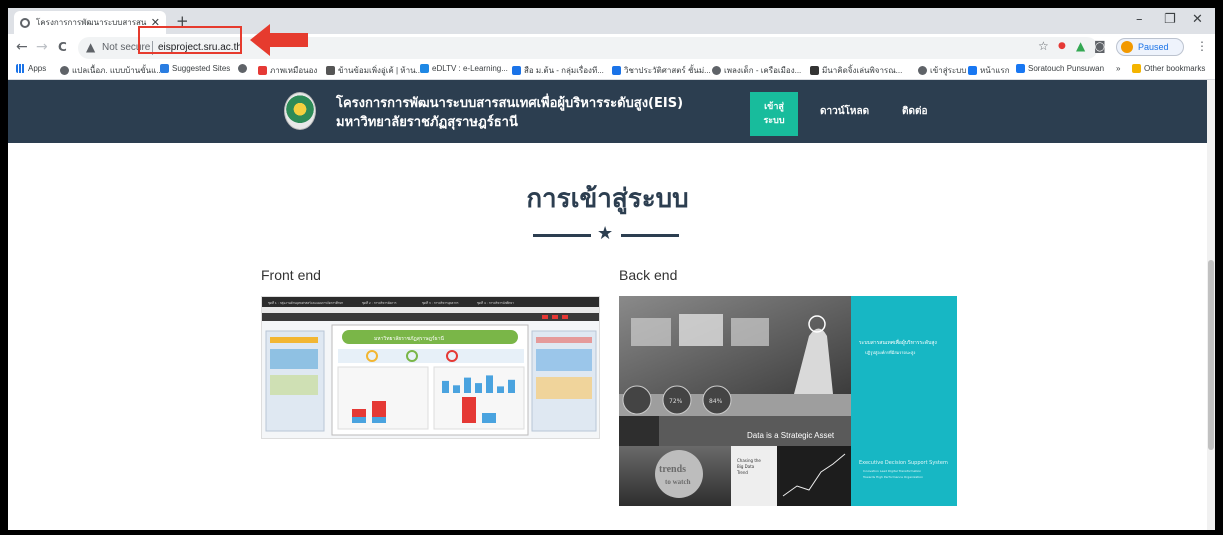 This screenshot has width=1223, height=535. I want to click on edltv-icon, so click(424, 68).